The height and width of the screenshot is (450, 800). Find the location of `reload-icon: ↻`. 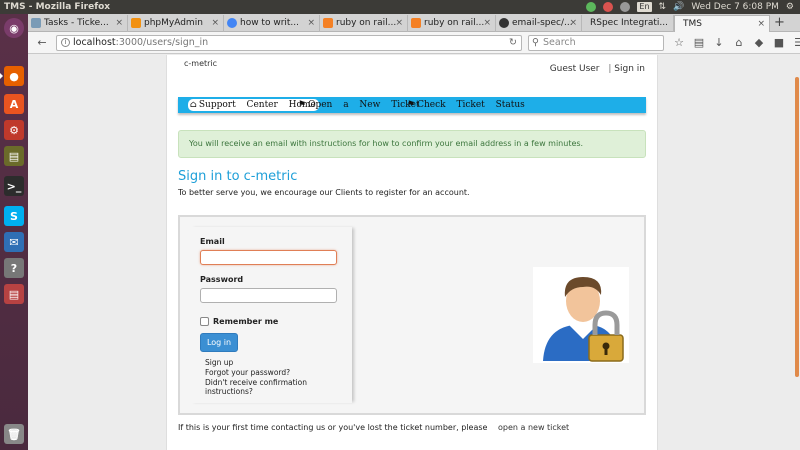

reload-icon: ↻ is located at coordinates (513, 43).